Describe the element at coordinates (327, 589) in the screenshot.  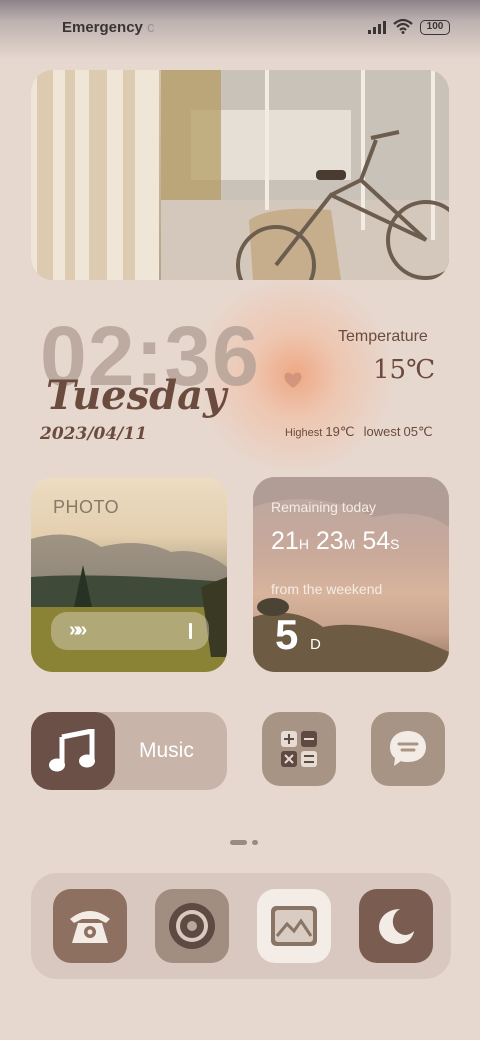
I see `weekend-label: from the weekend` at that location.